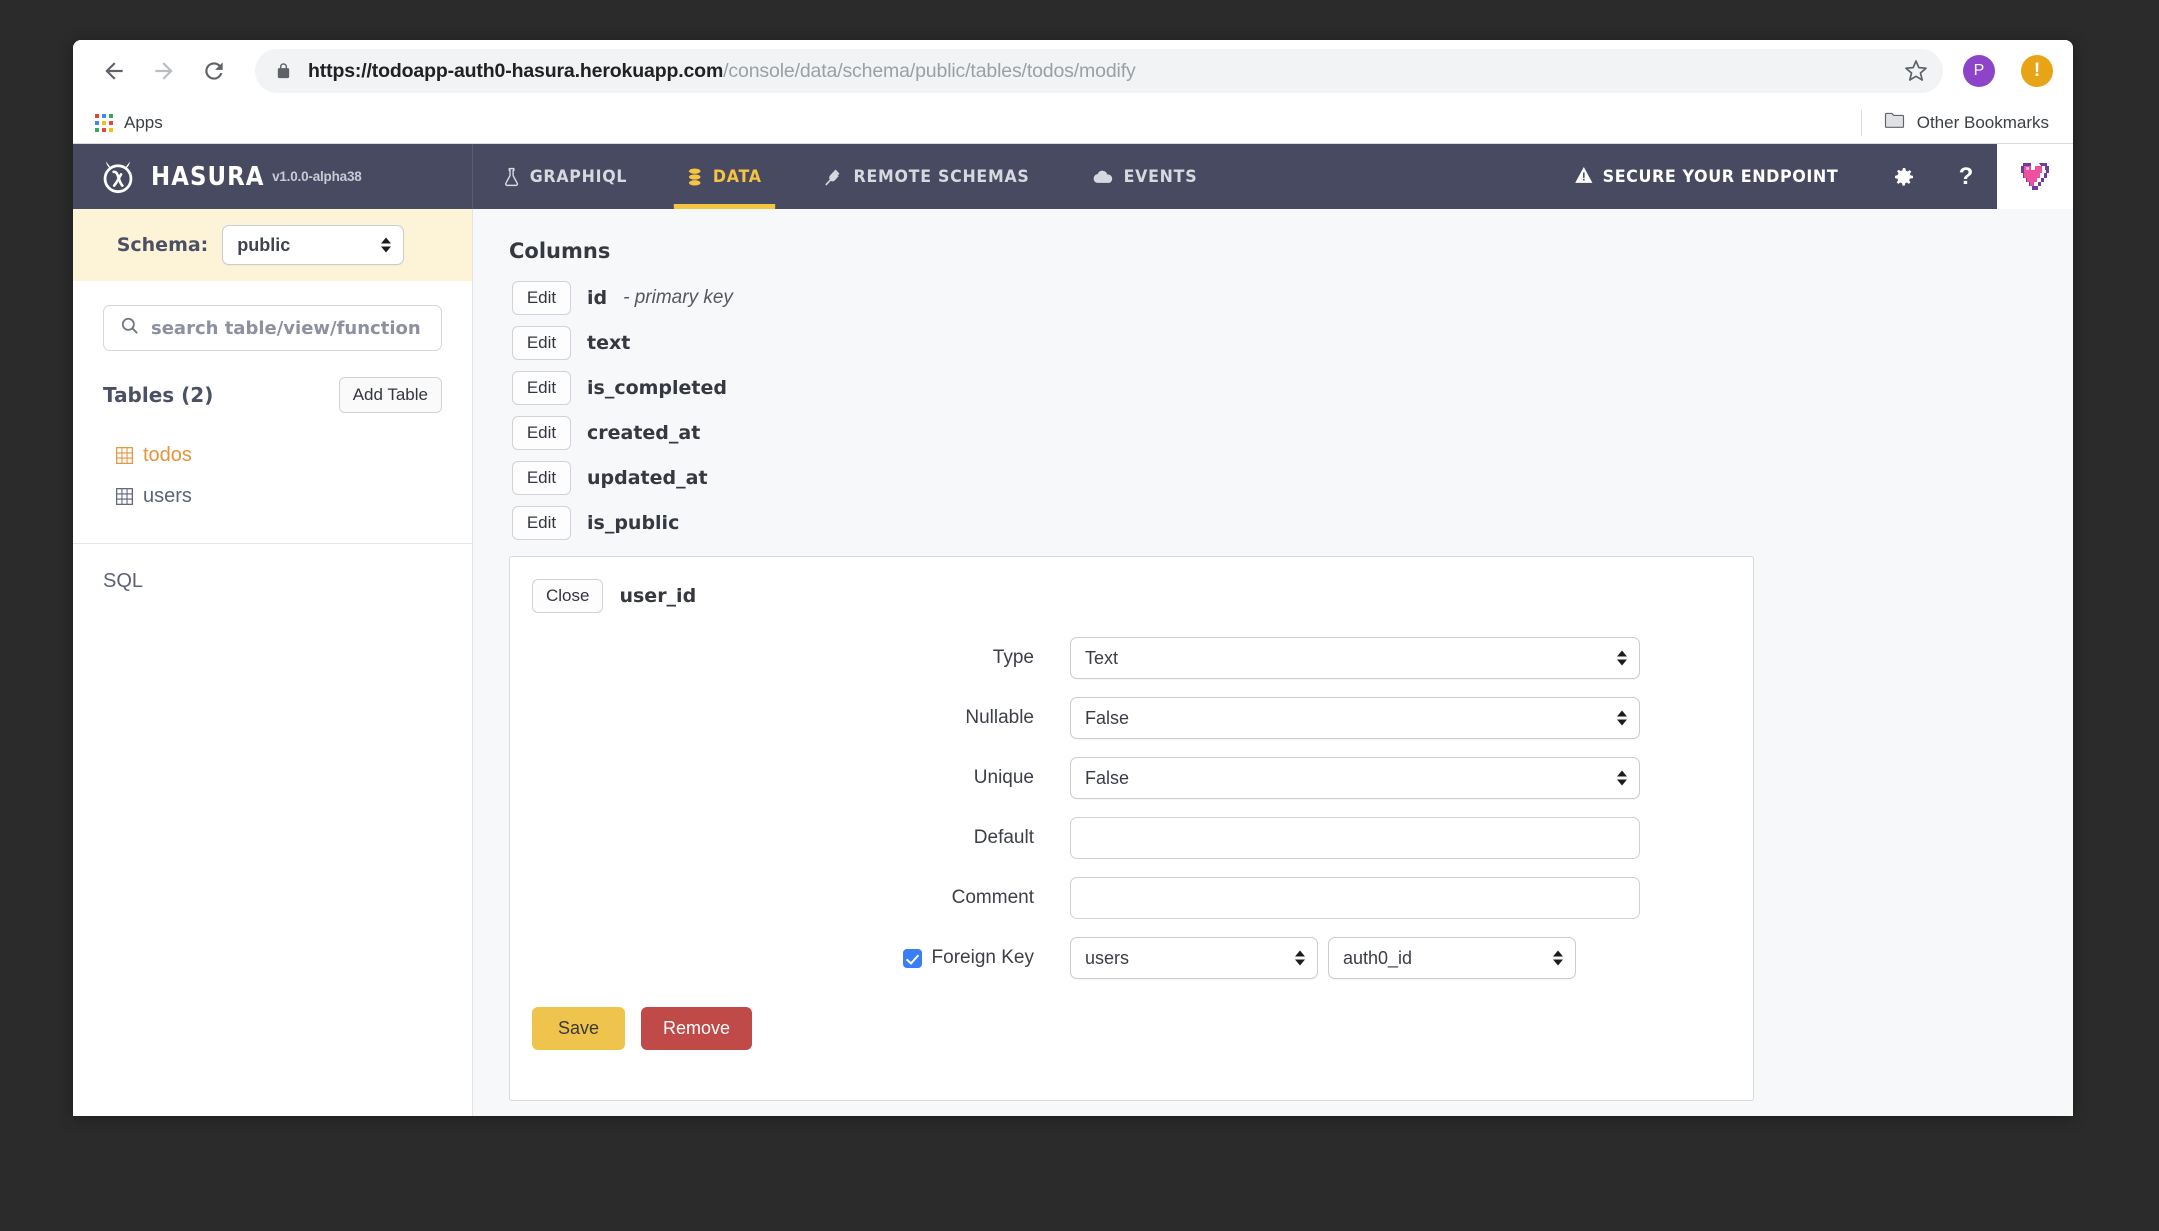  I want to click on table-list: todos users, so click(272, 489).